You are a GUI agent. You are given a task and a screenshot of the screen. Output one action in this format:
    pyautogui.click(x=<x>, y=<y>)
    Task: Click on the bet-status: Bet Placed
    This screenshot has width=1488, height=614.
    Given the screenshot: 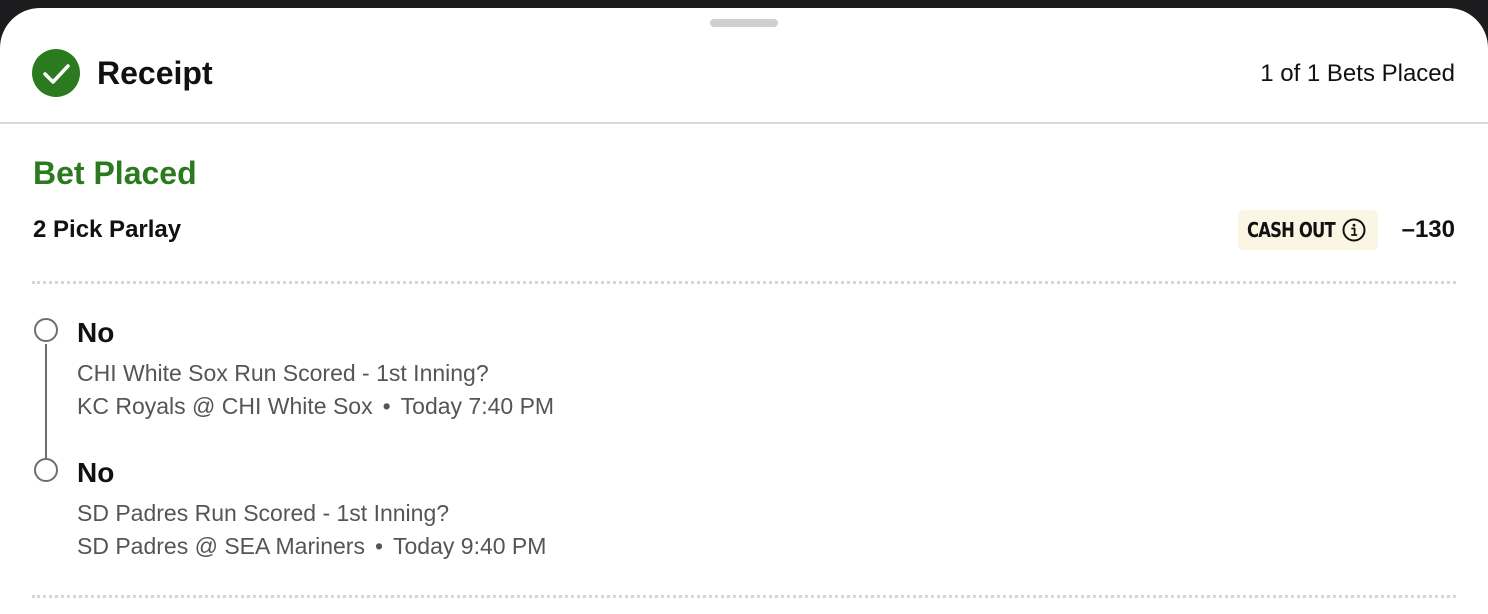 What is the action you would take?
    pyautogui.click(x=115, y=173)
    